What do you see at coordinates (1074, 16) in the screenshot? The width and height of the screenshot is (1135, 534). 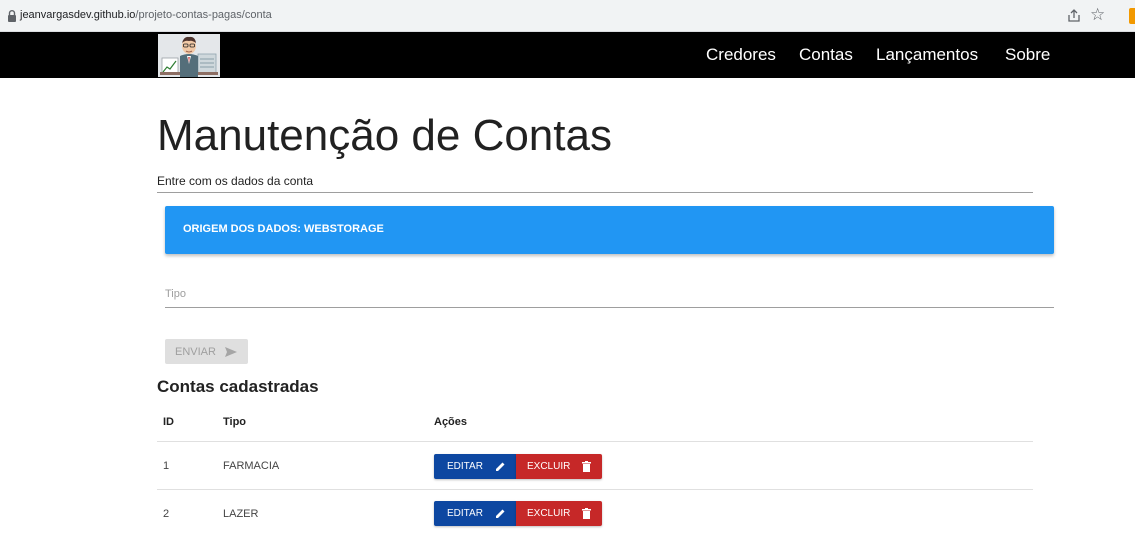 I see `share-icon` at bounding box center [1074, 16].